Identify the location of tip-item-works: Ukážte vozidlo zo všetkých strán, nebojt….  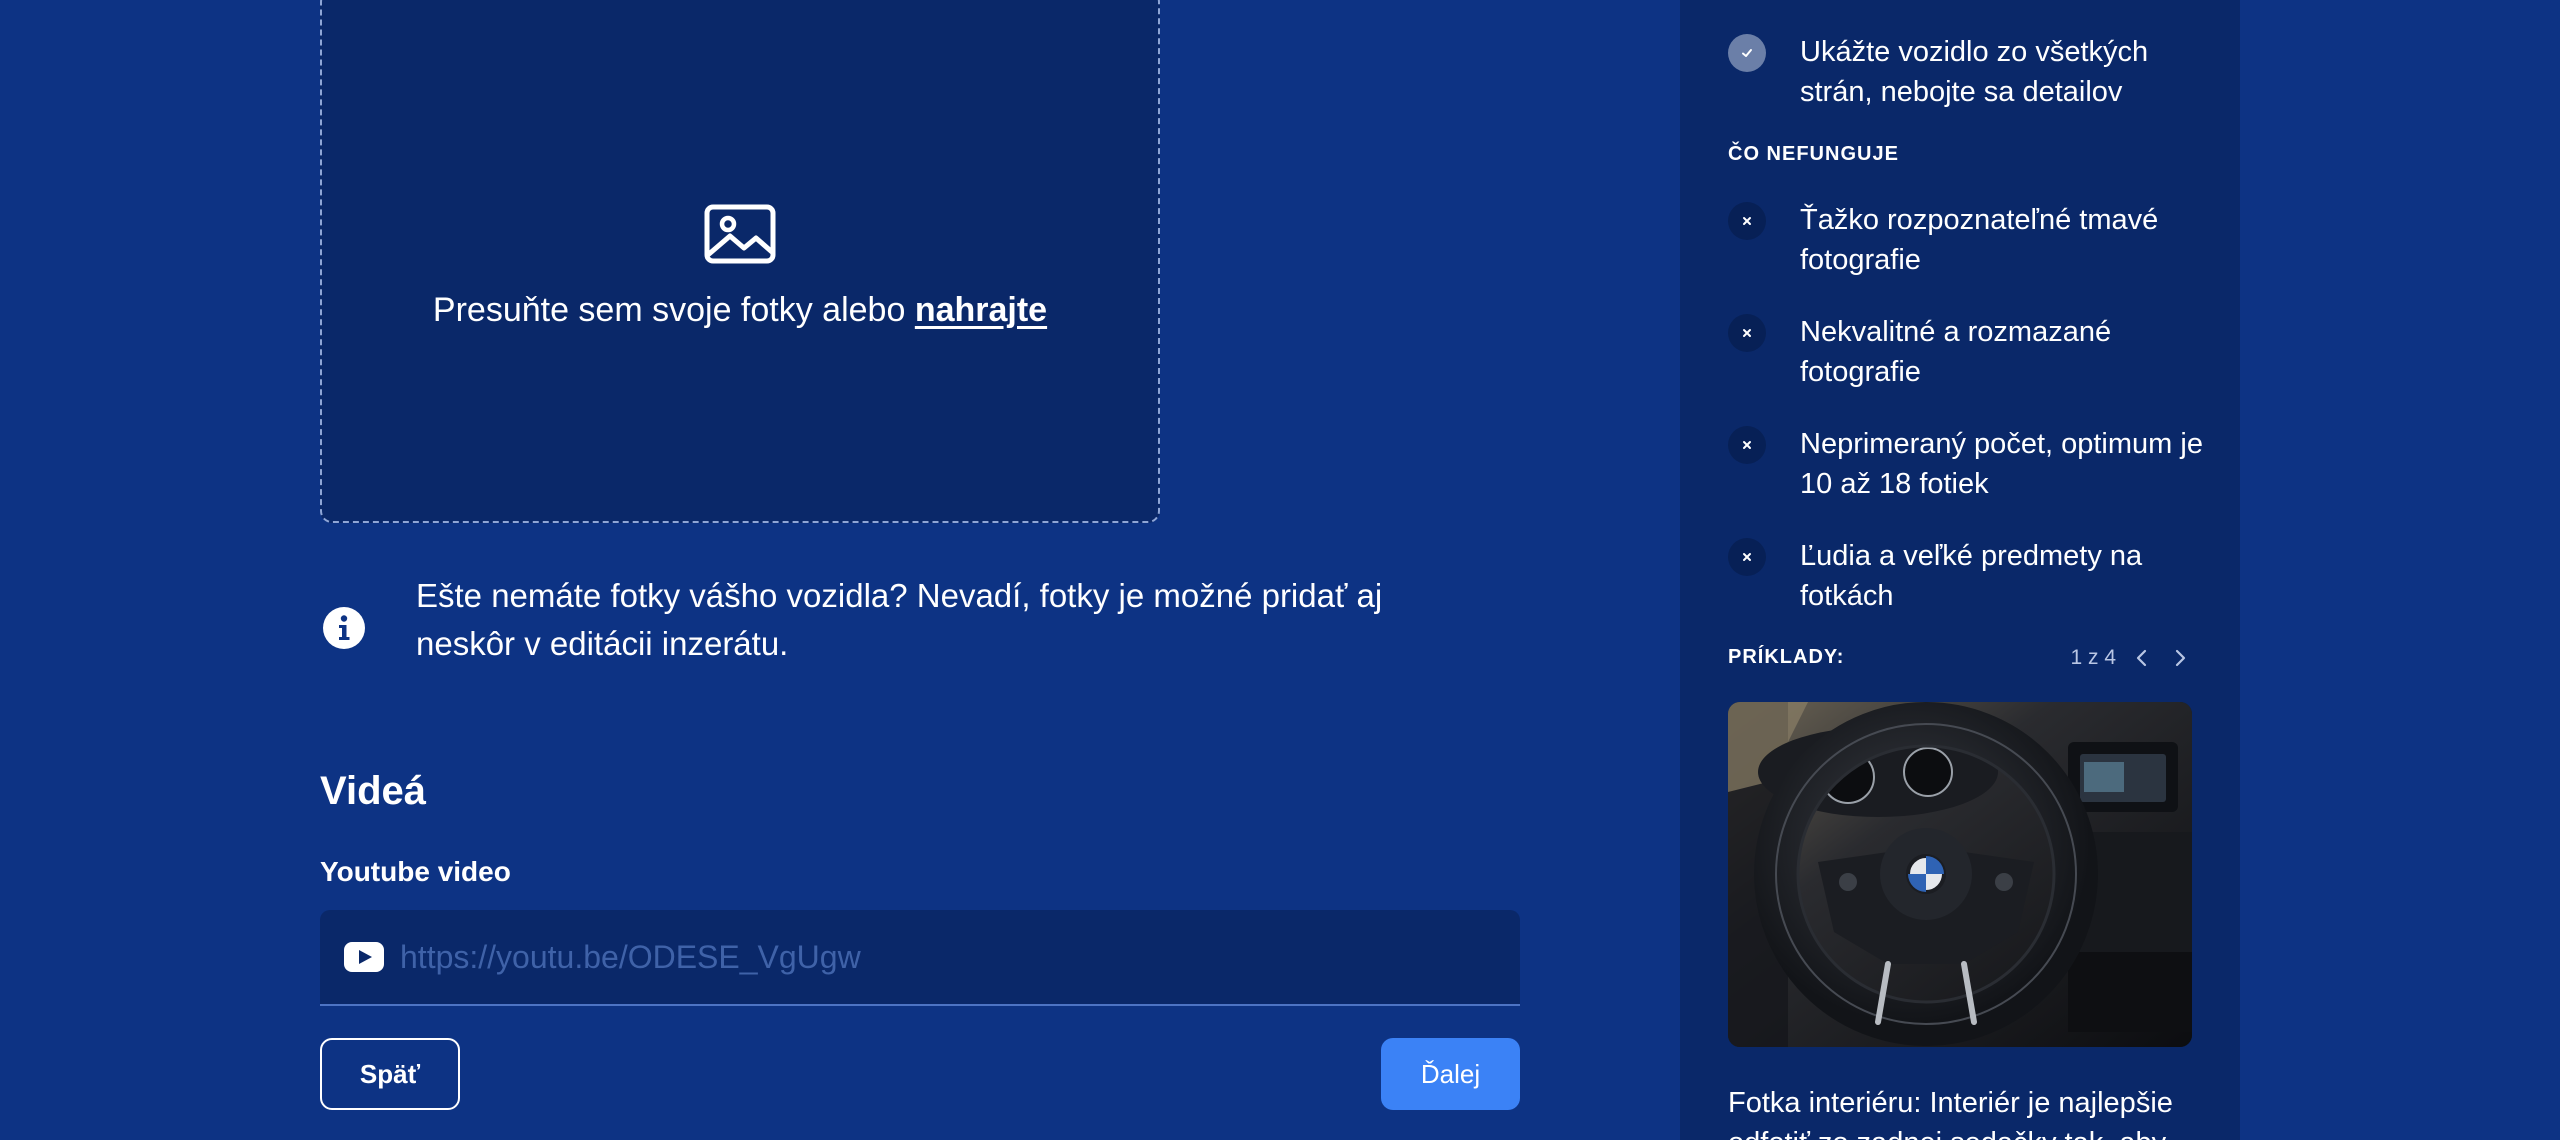
(1968, 72).